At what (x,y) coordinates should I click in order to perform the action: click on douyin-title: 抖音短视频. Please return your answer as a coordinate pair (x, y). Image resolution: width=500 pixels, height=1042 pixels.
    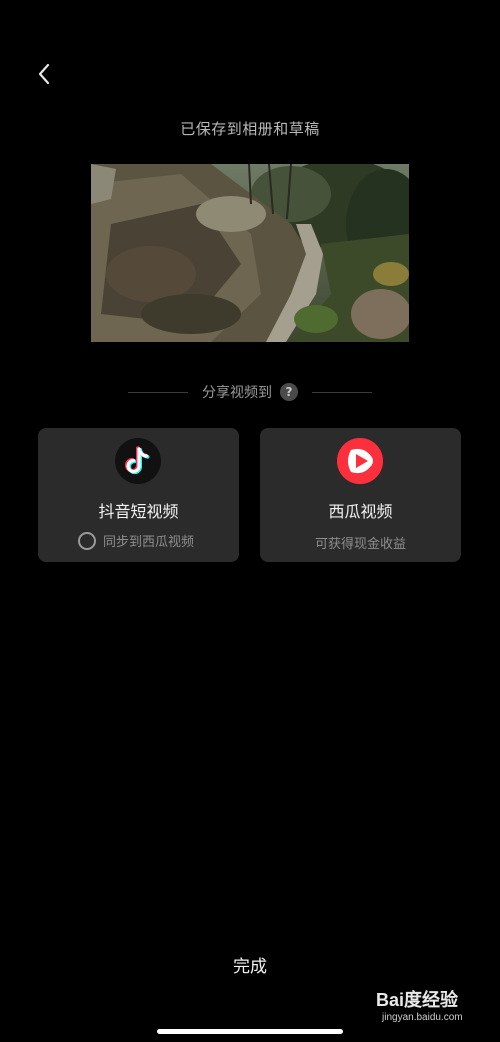
    Looking at the image, I should click on (138, 511).